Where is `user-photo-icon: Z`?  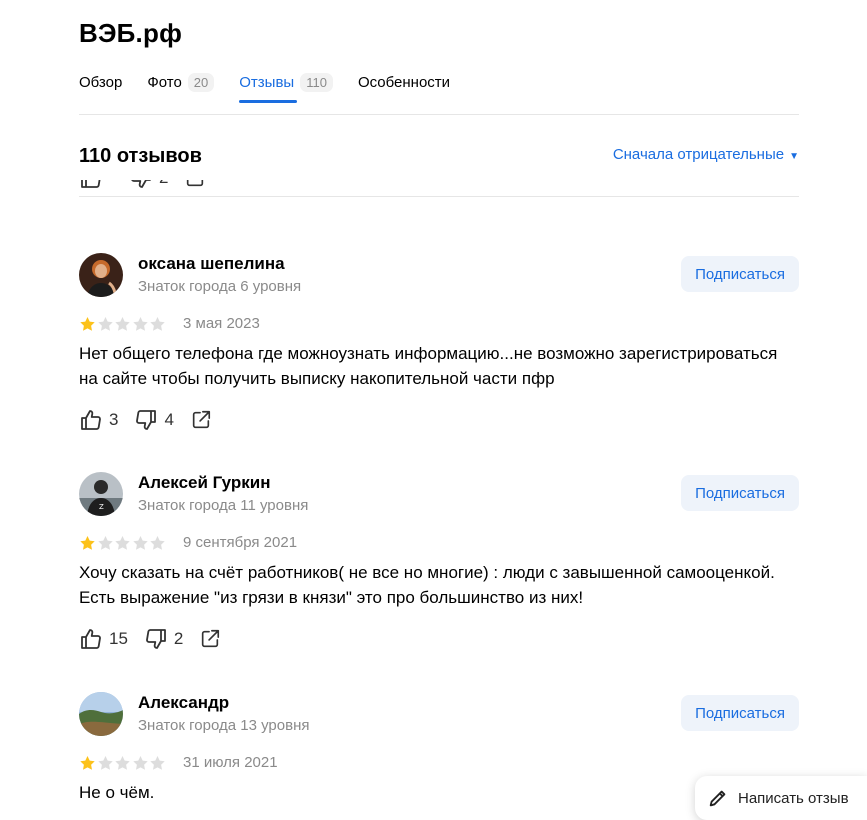
user-photo-icon: Z is located at coordinates (101, 494).